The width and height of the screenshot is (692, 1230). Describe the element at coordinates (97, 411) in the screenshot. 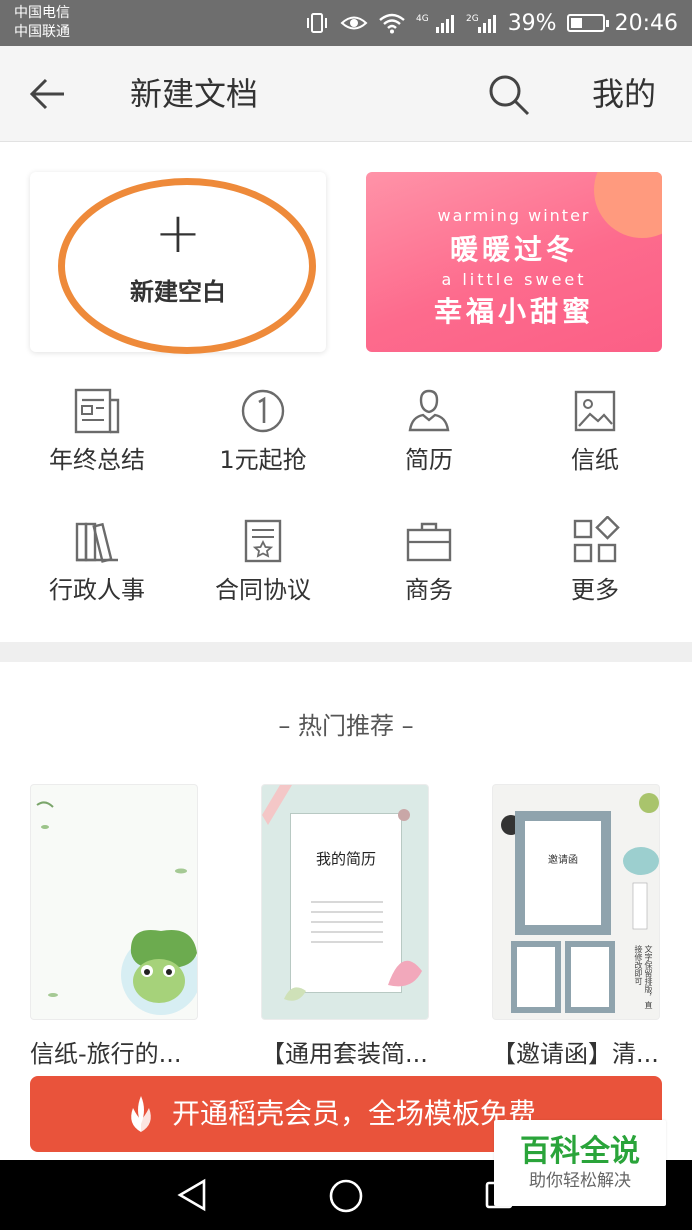

I see `newspaper-icon` at that location.